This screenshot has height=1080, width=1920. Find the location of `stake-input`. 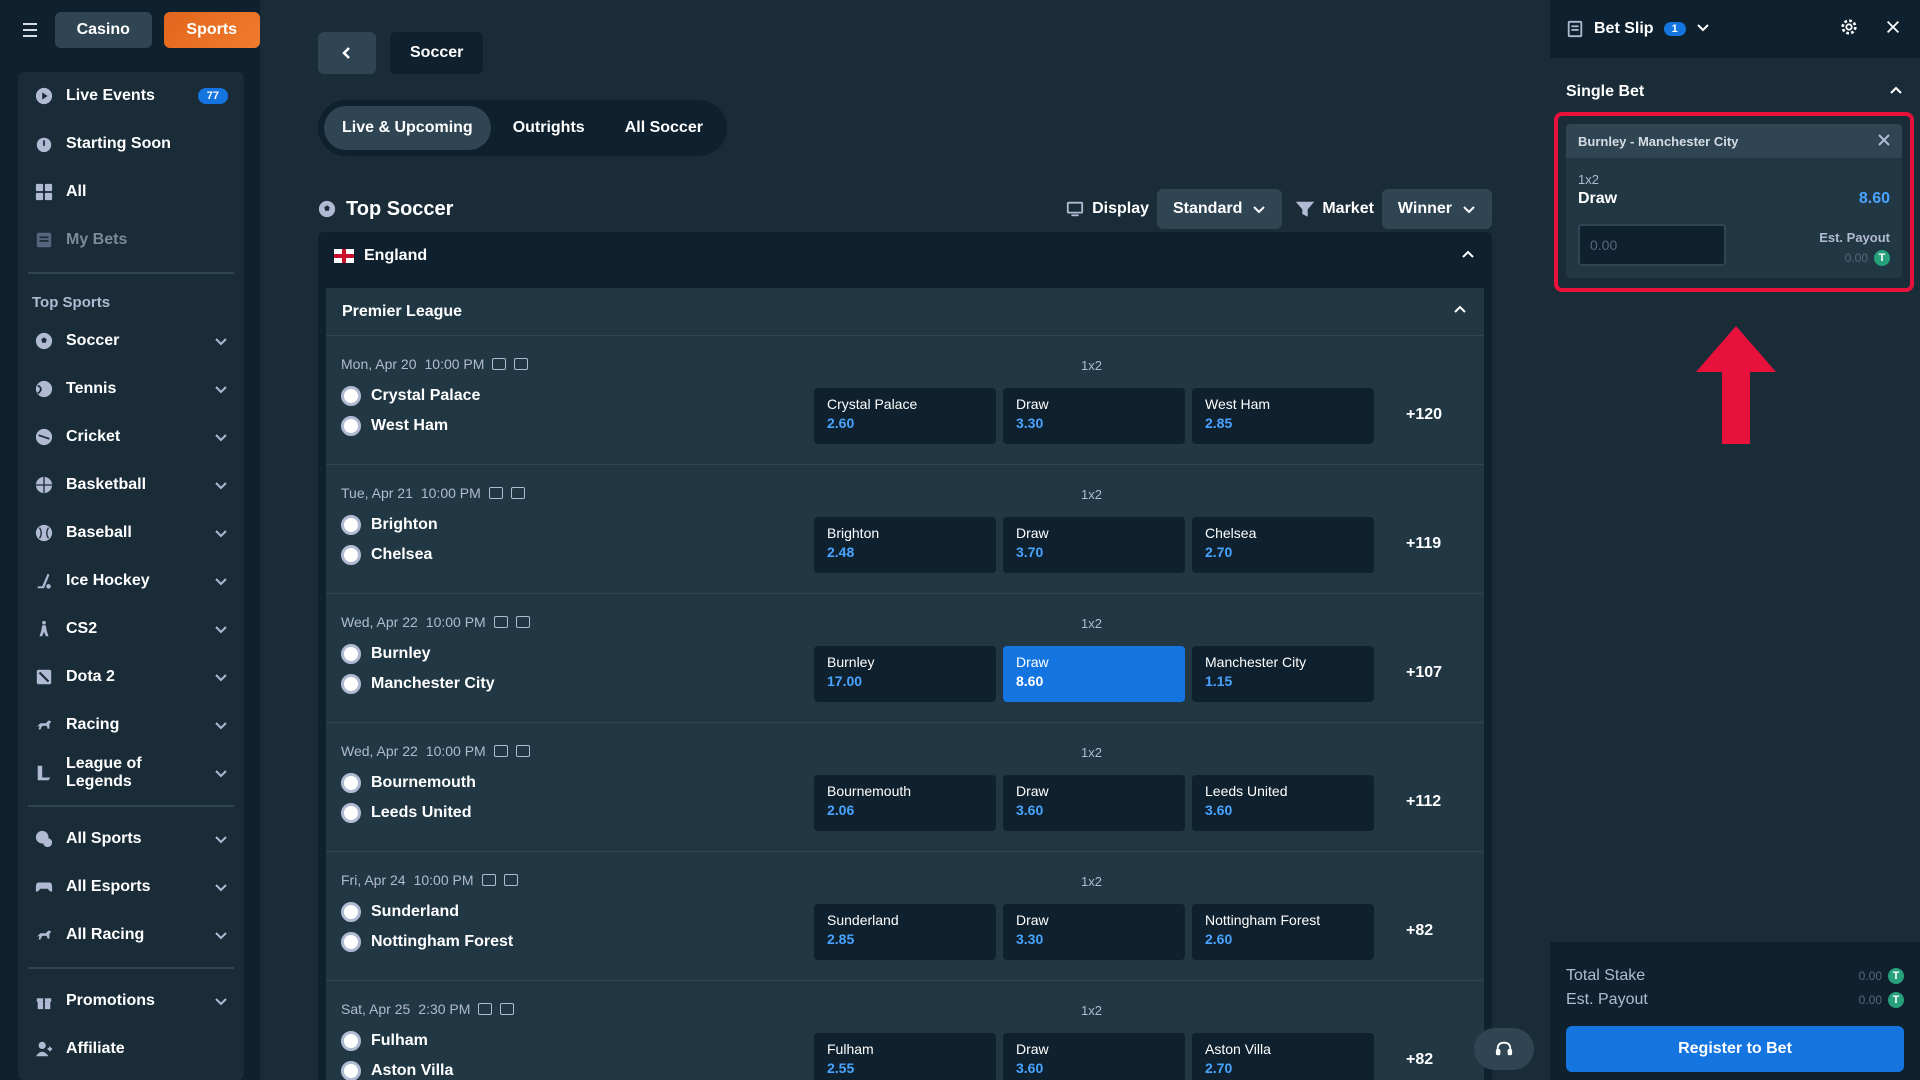

stake-input is located at coordinates (1652, 245).